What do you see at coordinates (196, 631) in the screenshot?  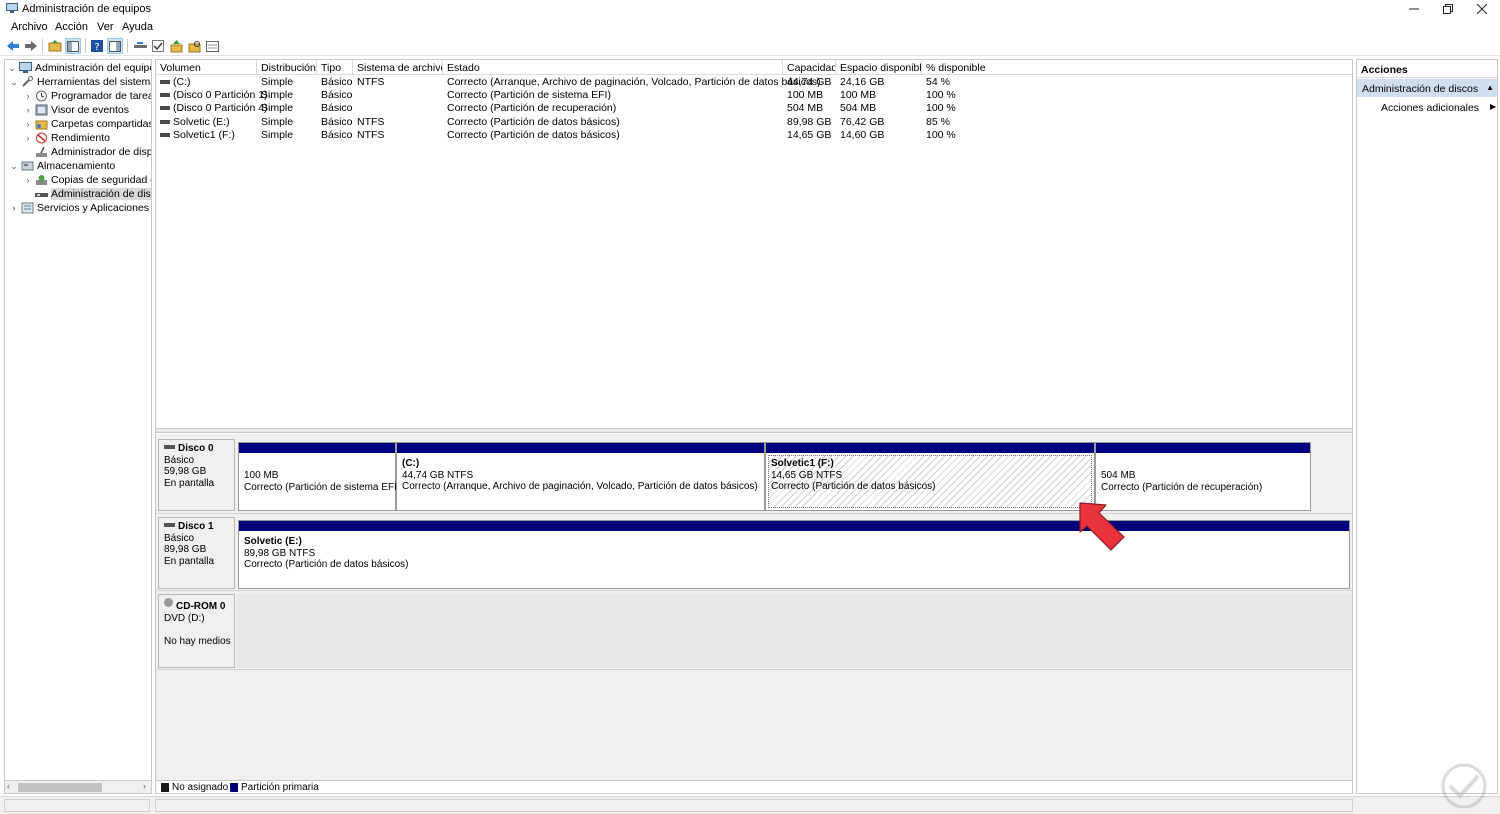 I see `disk-label-cdrom-0: CD-ROM 0 DVD (D:) No hay medios` at bounding box center [196, 631].